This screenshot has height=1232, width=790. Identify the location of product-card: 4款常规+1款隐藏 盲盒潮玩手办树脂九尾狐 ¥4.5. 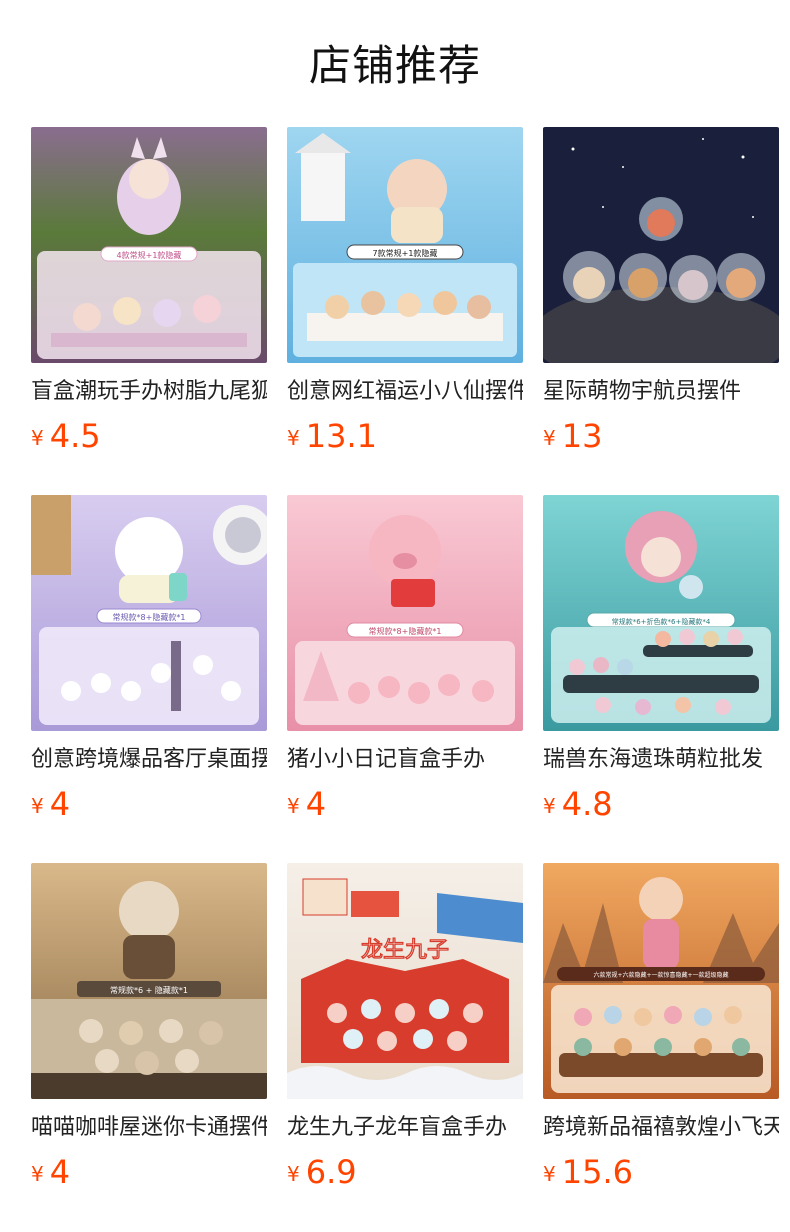
(149, 291).